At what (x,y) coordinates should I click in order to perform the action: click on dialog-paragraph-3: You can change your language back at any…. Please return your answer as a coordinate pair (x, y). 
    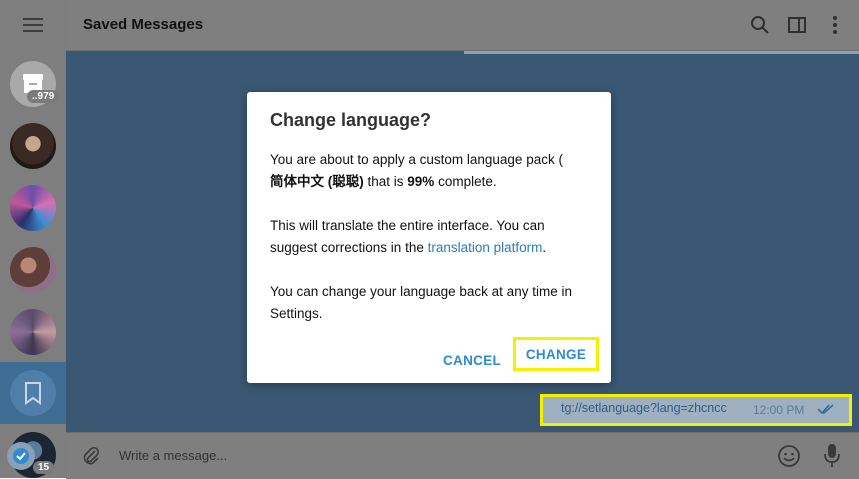
    Looking at the image, I should click on (421, 302).